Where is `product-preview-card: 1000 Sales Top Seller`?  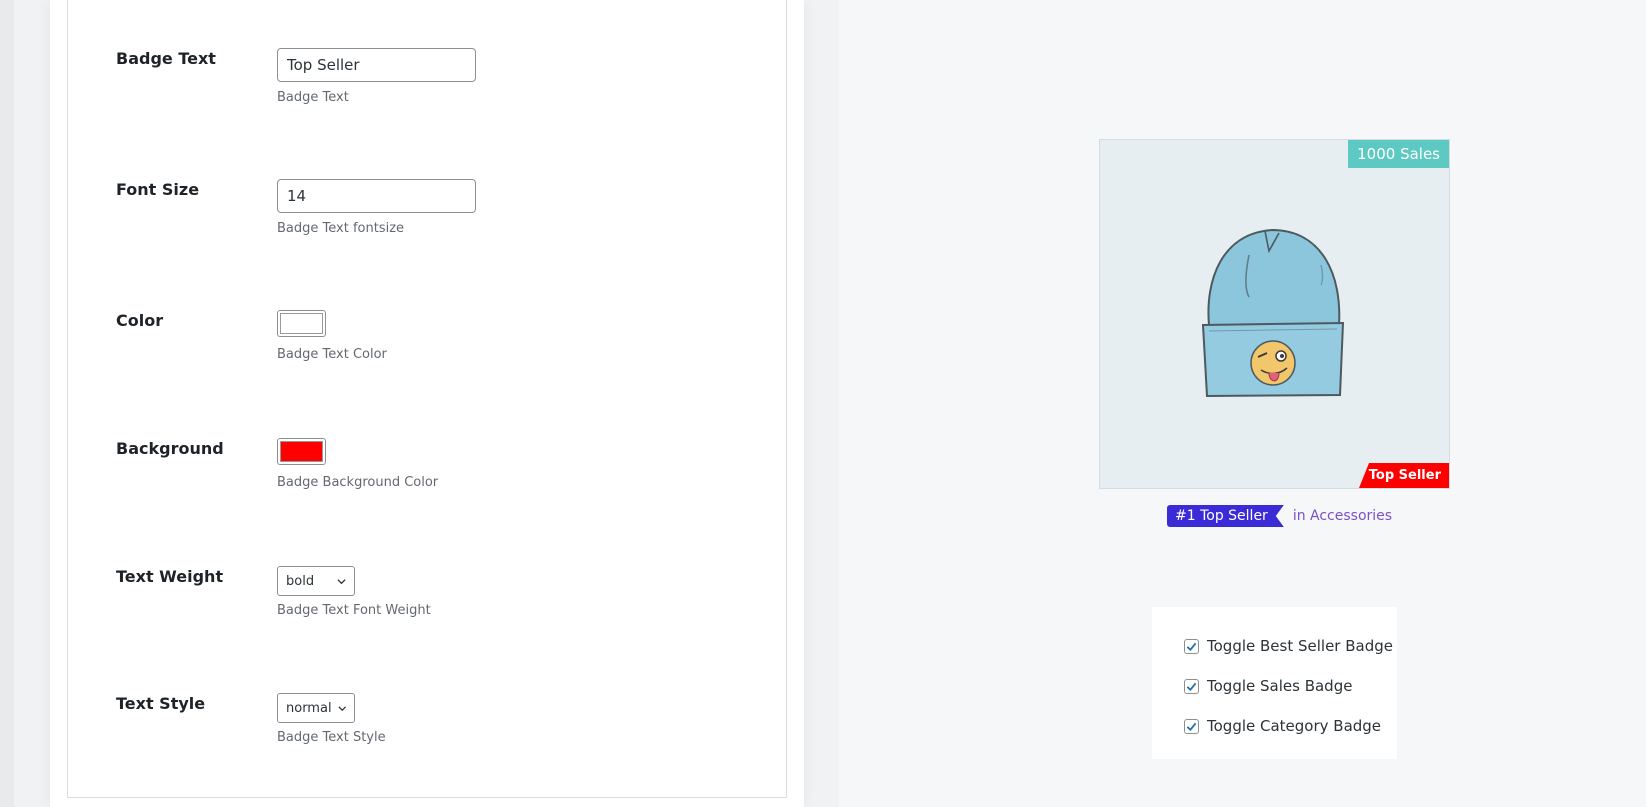
product-preview-card: 1000 Sales Top Seller is located at coordinates (1274, 314).